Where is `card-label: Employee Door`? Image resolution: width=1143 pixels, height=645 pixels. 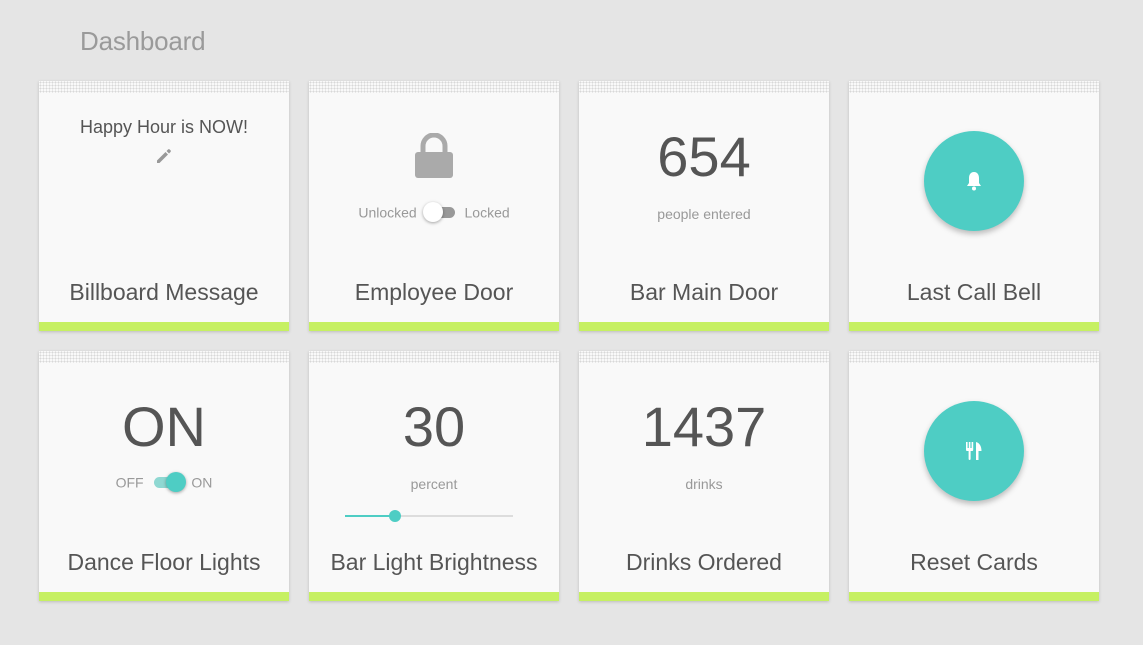 card-label: Employee Door is located at coordinates (434, 292).